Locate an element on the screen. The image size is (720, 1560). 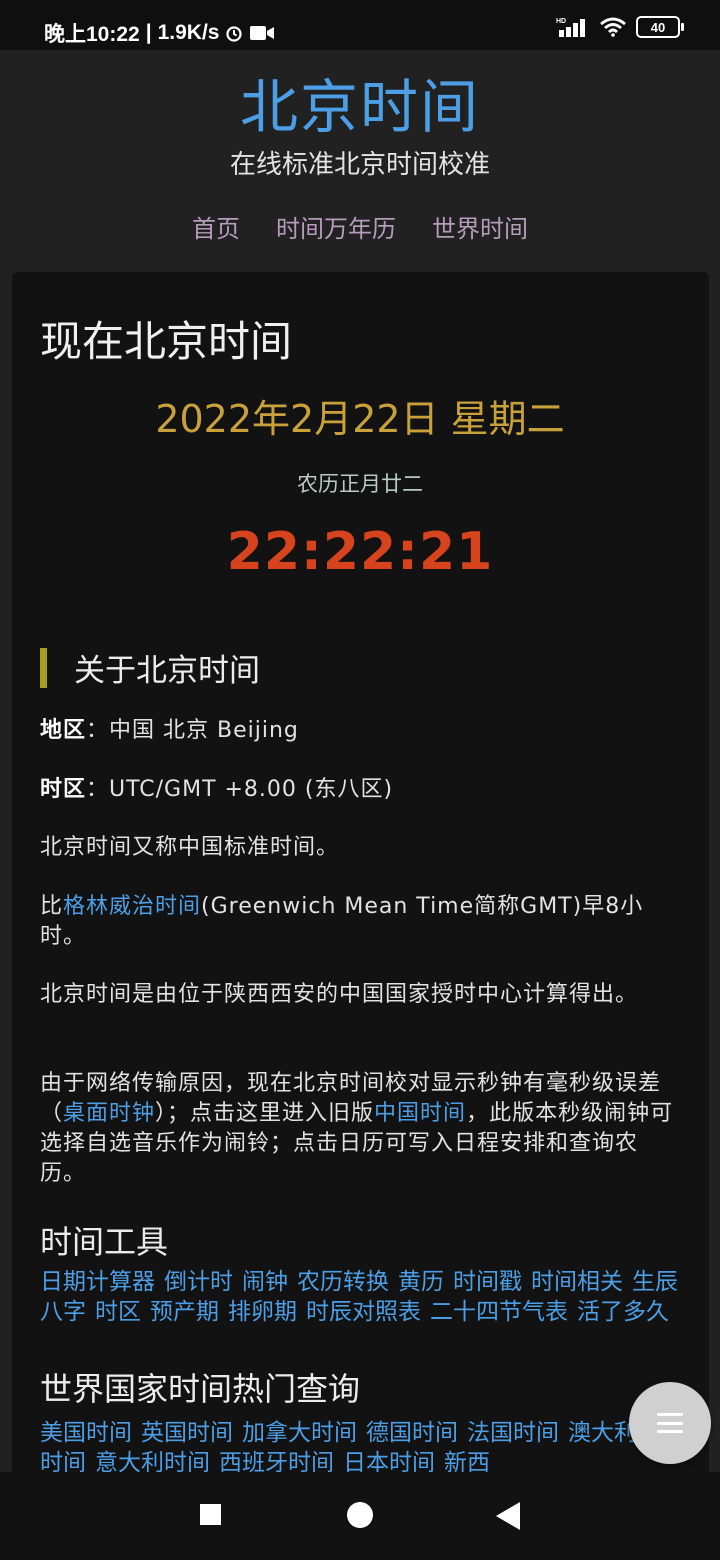
region-line: 地区：中国 北京 Beijing is located at coordinates (360, 731).